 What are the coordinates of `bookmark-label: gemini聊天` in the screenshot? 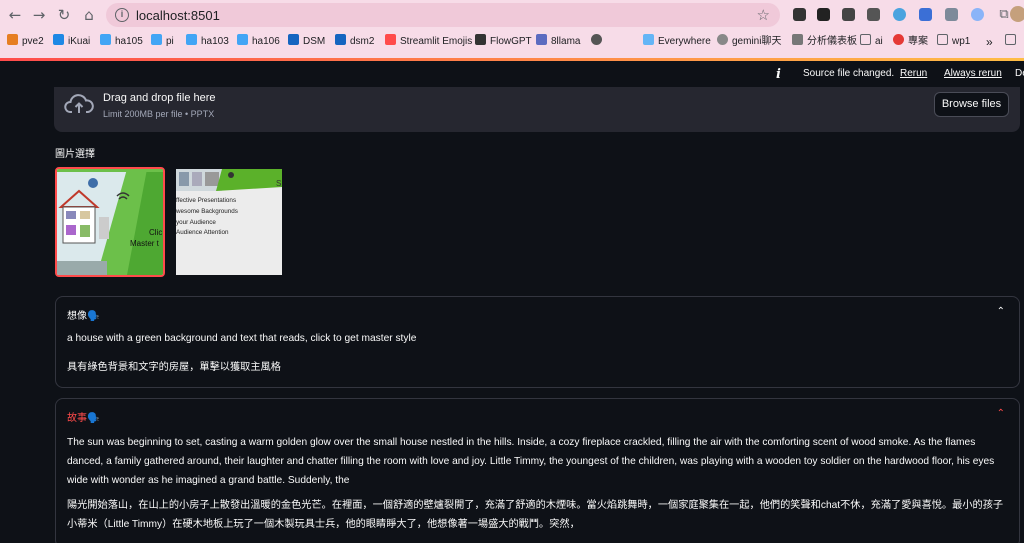 It's located at (757, 41).